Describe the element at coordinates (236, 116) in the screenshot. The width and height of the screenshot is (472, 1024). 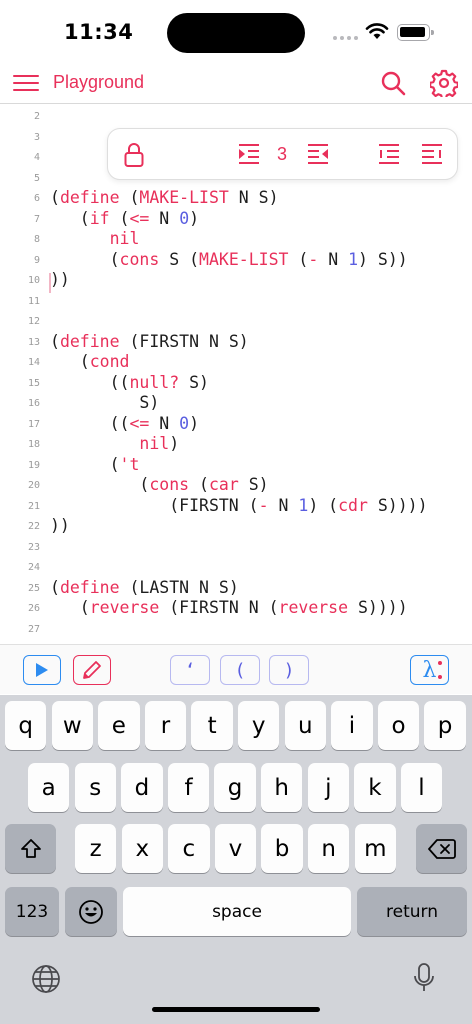
I see `code-line: 2` at that location.